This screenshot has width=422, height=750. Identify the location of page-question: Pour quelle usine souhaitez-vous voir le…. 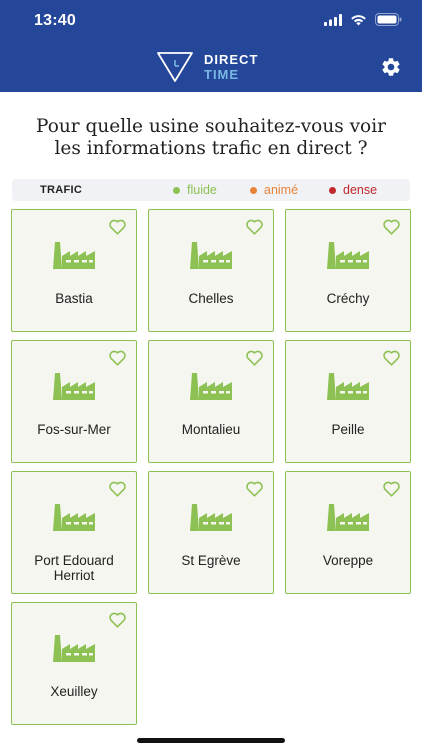
(211, 138).